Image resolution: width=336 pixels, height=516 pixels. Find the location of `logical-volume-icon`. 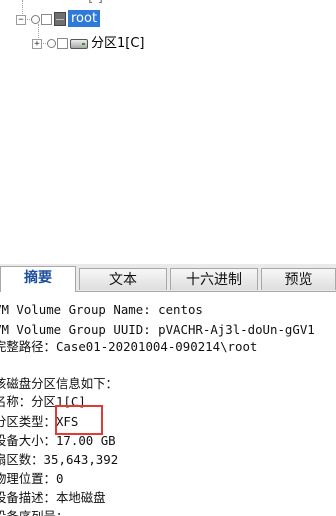

logical-volume-icon is located at coordinates (60, 19).